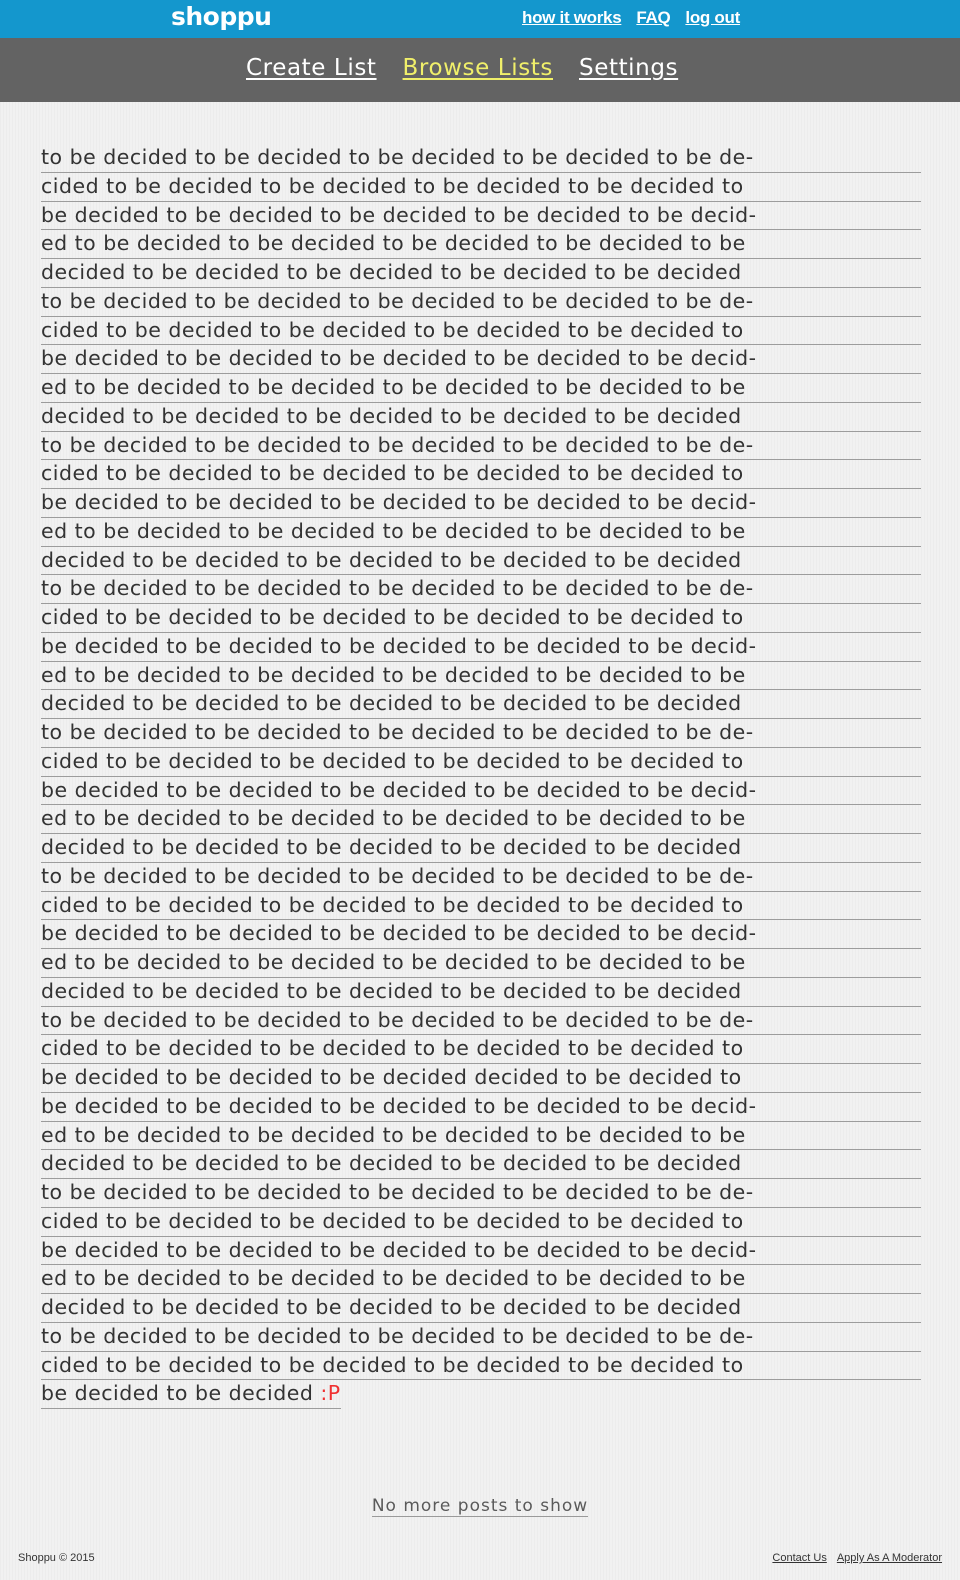 The image size is (960, 1580). I want to click on apply-moderator-link: Apply As A Moderator, so click(889, 1558).